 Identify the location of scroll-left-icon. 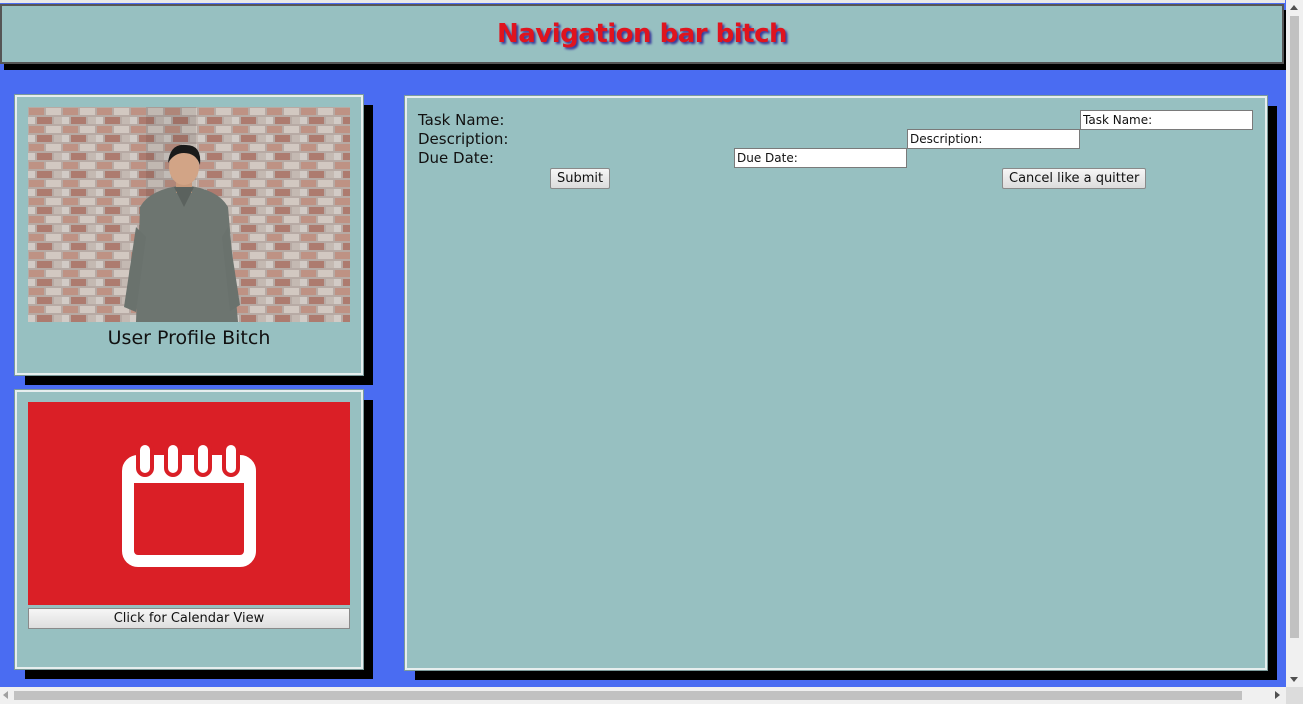
(5, 695).